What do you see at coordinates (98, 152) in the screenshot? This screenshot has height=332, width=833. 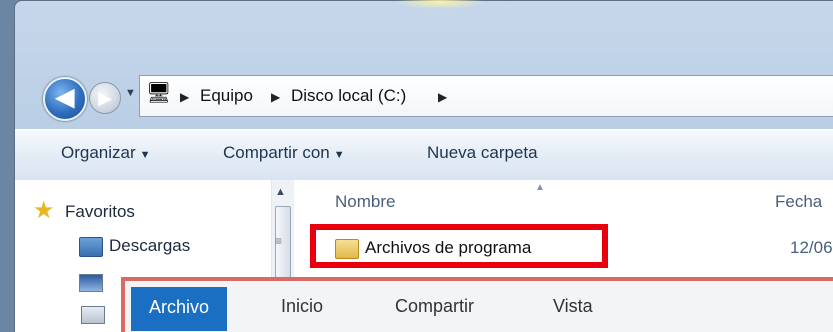 I see `organize-label: Organizar` at bounding box center [98, 152].